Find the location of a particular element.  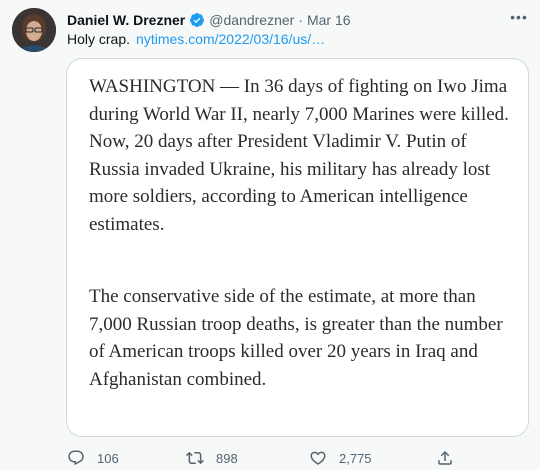

tweet-text-content: Holy crap. is located at coordinates (99, 39).